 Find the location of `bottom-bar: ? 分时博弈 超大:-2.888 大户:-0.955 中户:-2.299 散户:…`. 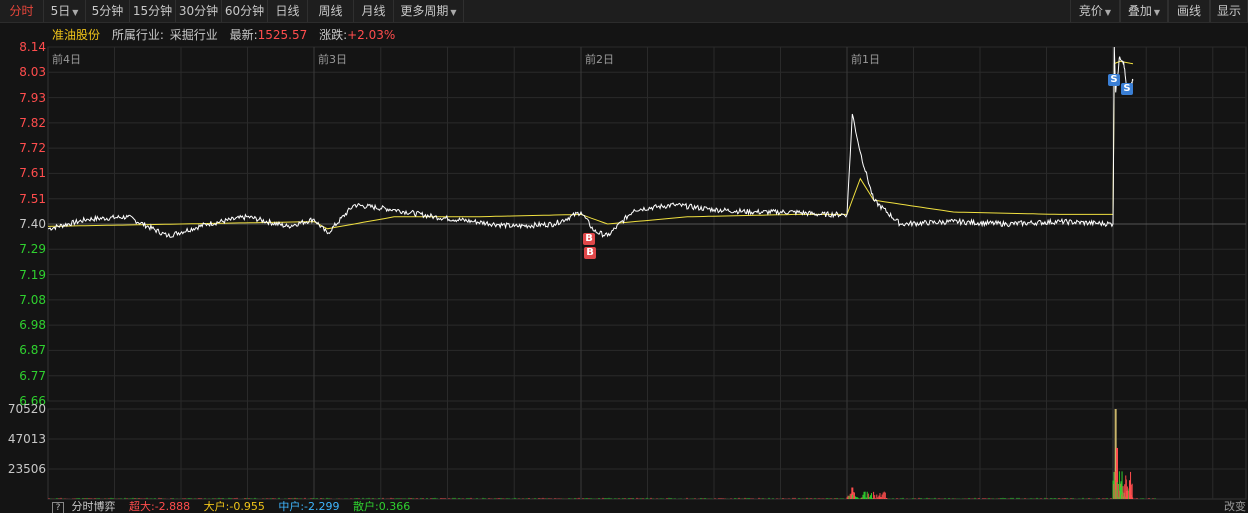

bottom-bar: ? 分时博弈 超大:-2.888 大户:-0.955 中户:-2.299 散户:… is located at coordinates (648, 507).